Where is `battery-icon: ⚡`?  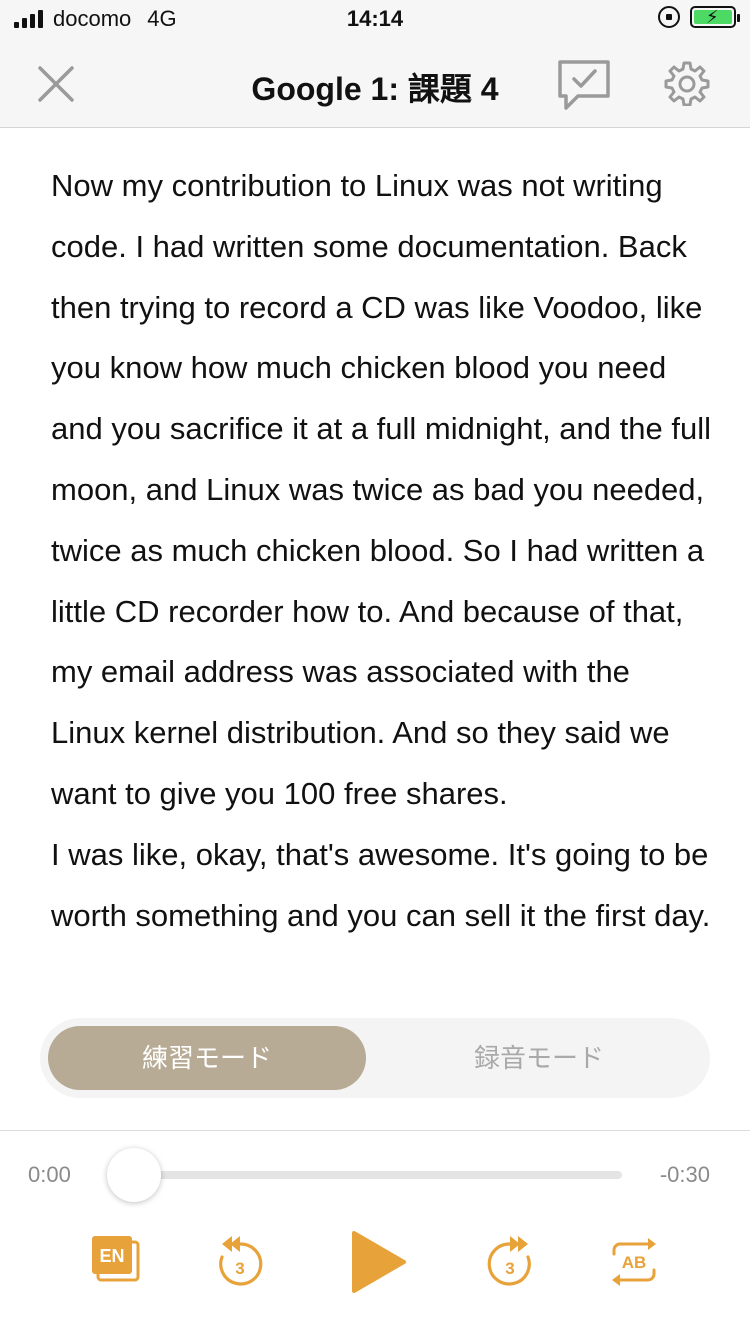
battery-icon: ⚡ is located at coordinates (715, 17).